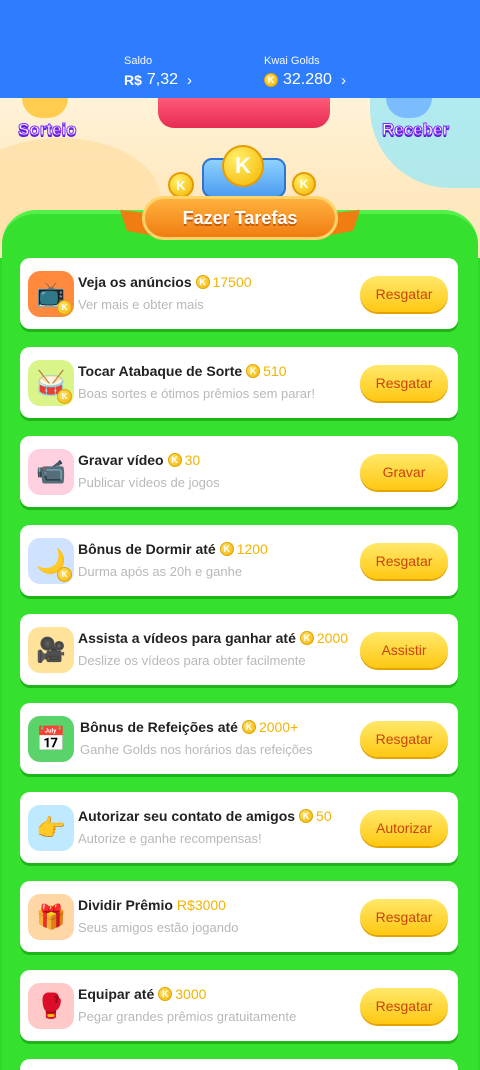 This screenshot has width=480, height=1070. I want to click on task-reward: 3000, so click(191, 994).